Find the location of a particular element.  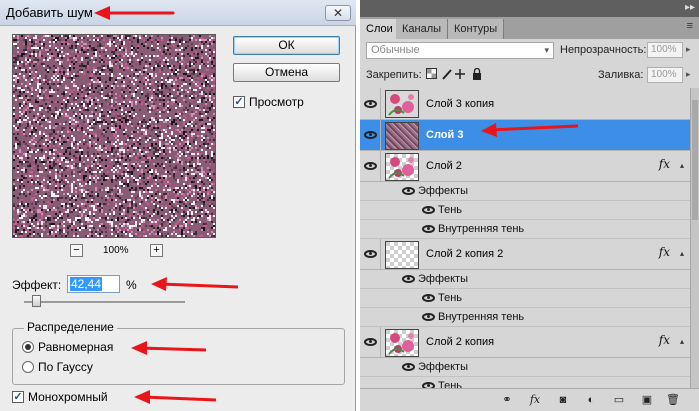

layer-row: Слой 2 копия 2 fx ▴ is located at coordinates (525, 254).